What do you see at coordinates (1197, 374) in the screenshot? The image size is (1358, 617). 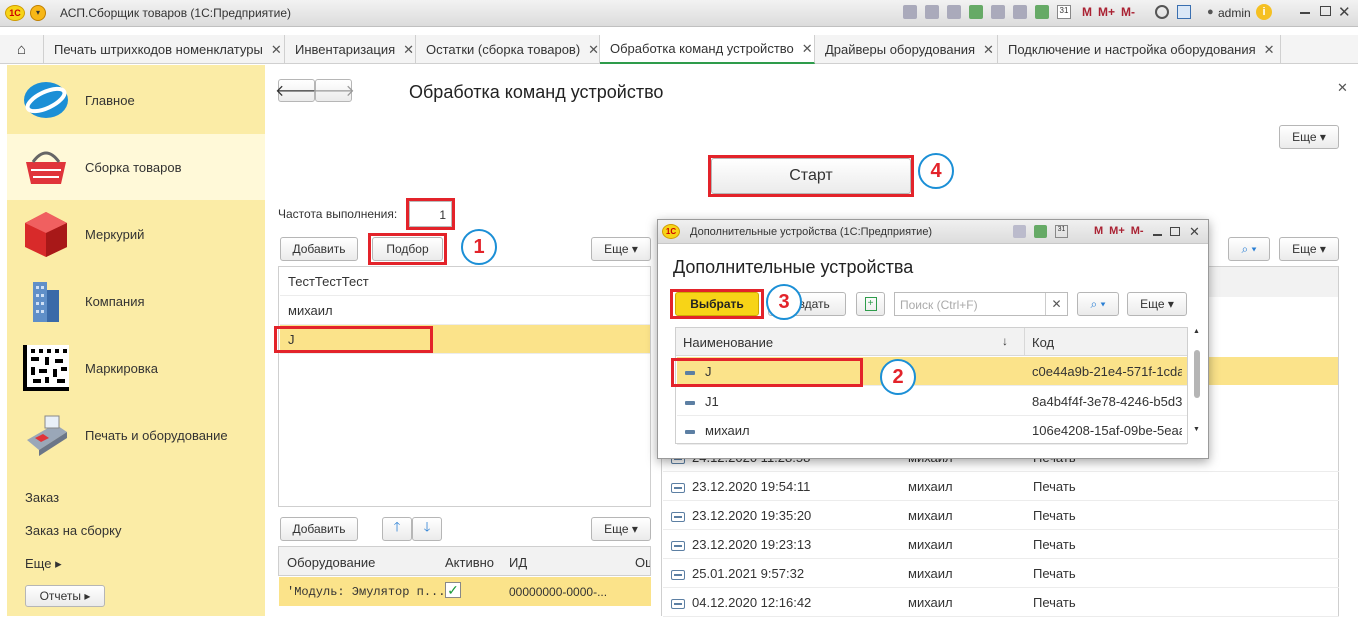 I see `scroll-thumb` at bounding box center [1197, 374].